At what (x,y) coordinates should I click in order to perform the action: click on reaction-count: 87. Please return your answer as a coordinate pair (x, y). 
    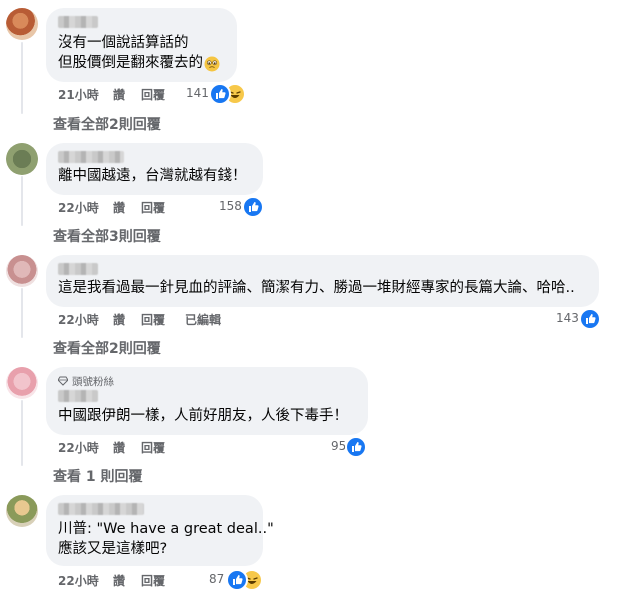
    Looking at the image, I should click on (216, 579).